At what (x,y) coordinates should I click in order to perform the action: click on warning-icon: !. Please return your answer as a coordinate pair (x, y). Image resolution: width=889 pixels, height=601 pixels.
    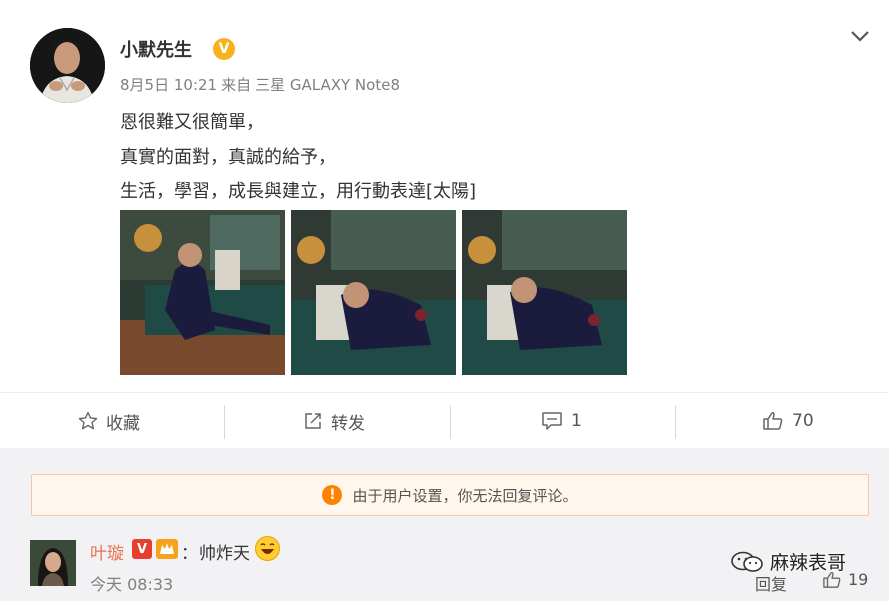
    Looking at the image, I should click on (332, 495).